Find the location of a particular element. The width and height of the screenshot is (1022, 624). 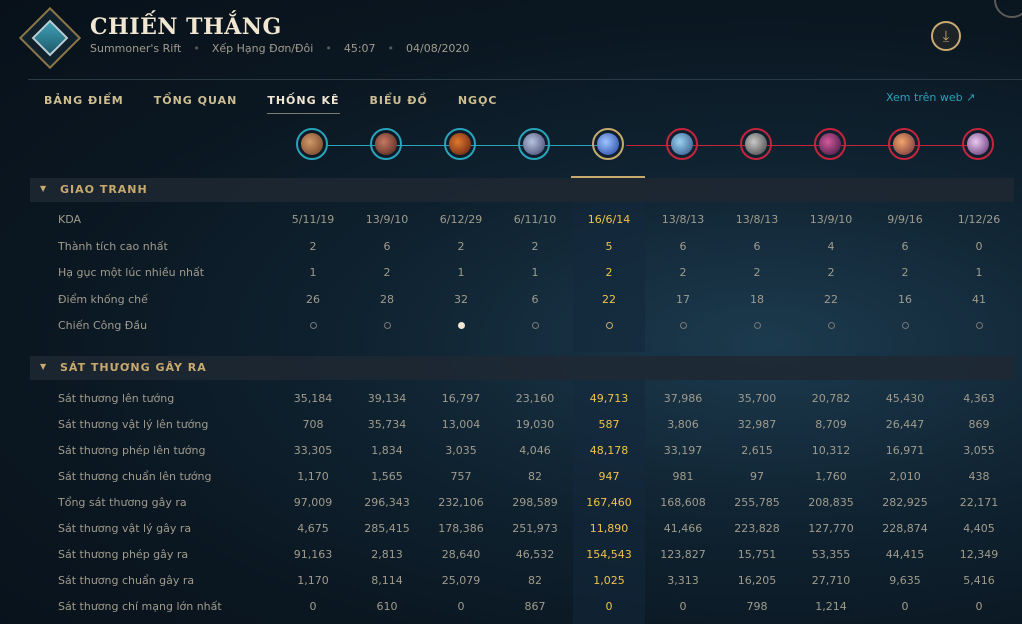

section-header-damage: ▼ SÁT THƯƠNG GÂY RA is located at coordinates (522, 368).